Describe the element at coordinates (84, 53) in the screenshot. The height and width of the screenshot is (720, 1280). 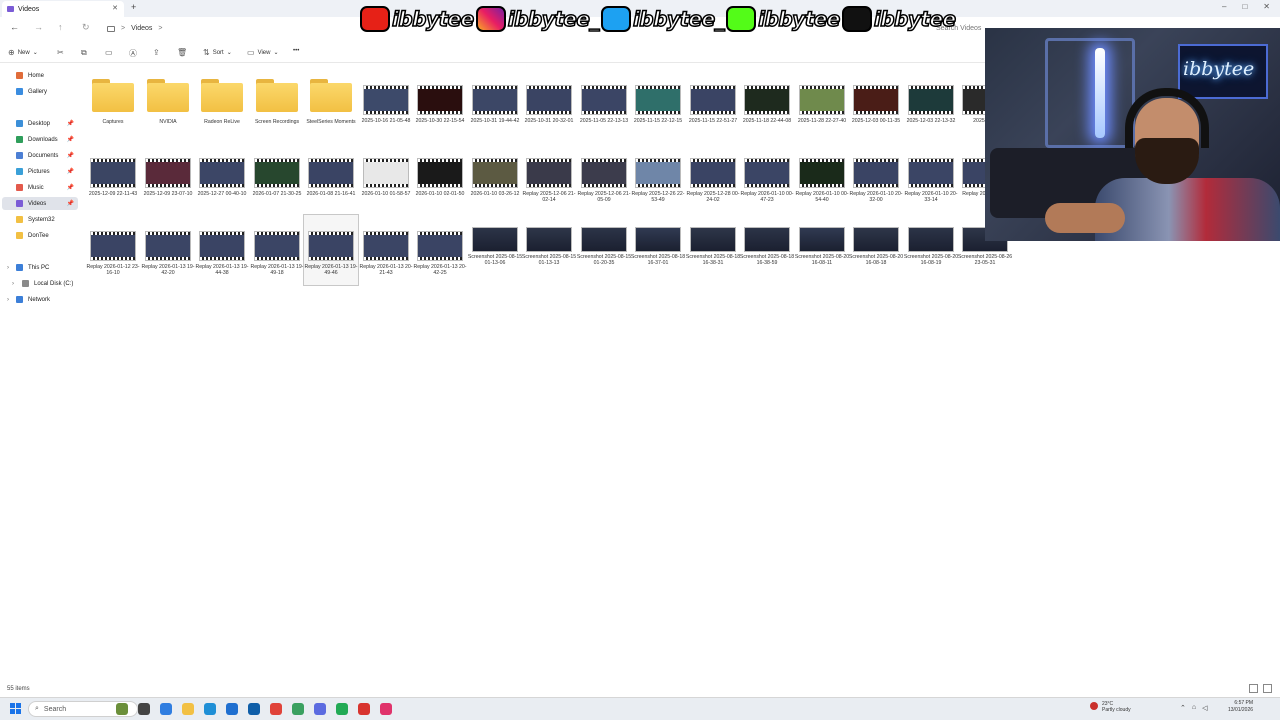
I see `copy-button: ⧉` at that location.